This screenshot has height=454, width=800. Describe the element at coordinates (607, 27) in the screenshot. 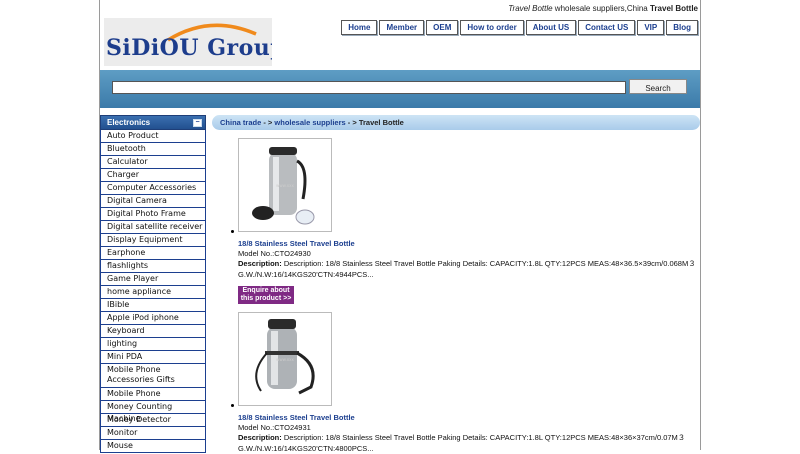

I see `nav-contact-us: Contact US` at that location.